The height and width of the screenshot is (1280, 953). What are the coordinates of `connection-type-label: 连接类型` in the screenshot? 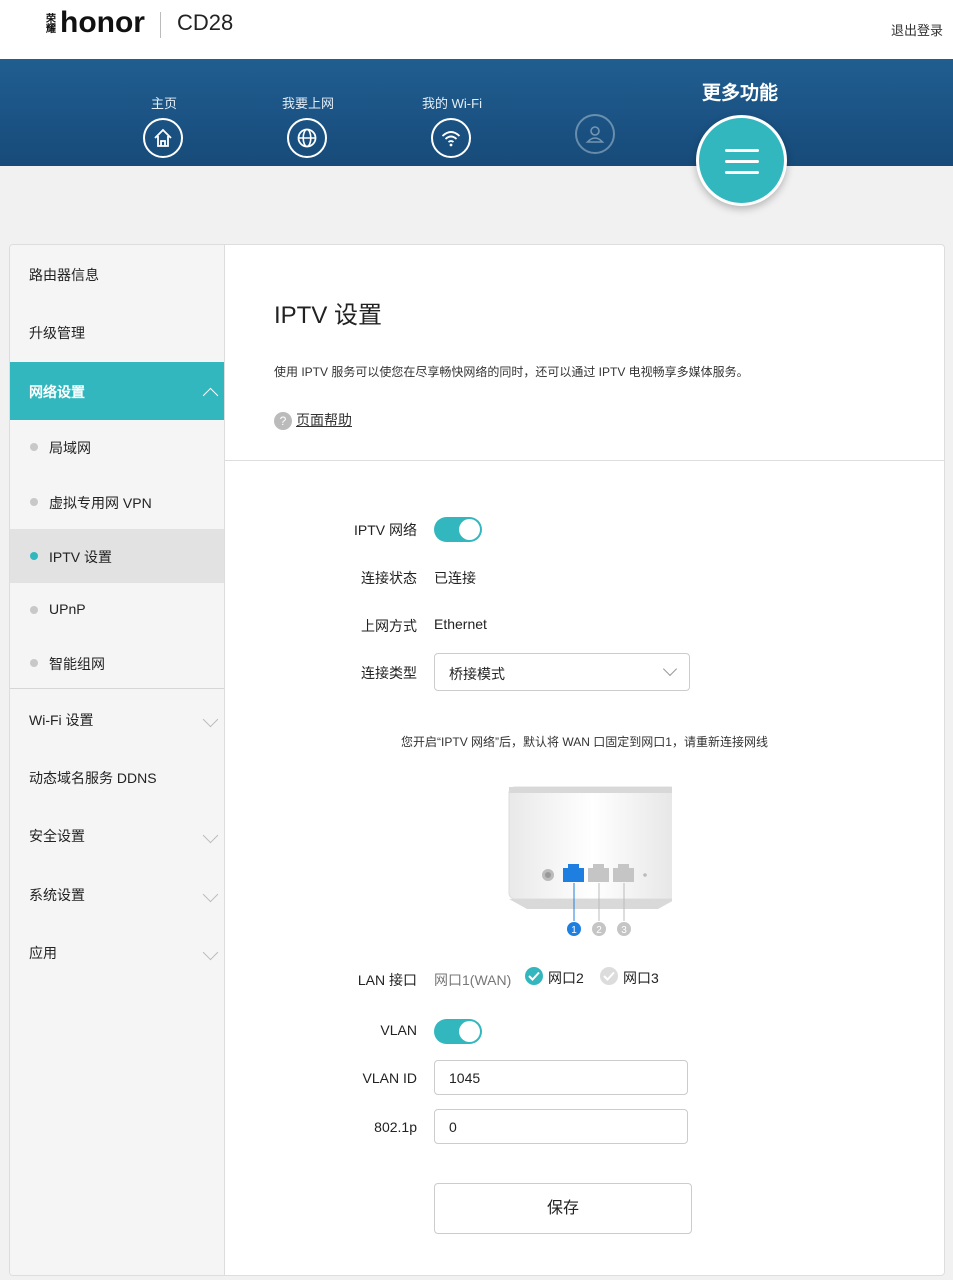 It's located at (389, 673).